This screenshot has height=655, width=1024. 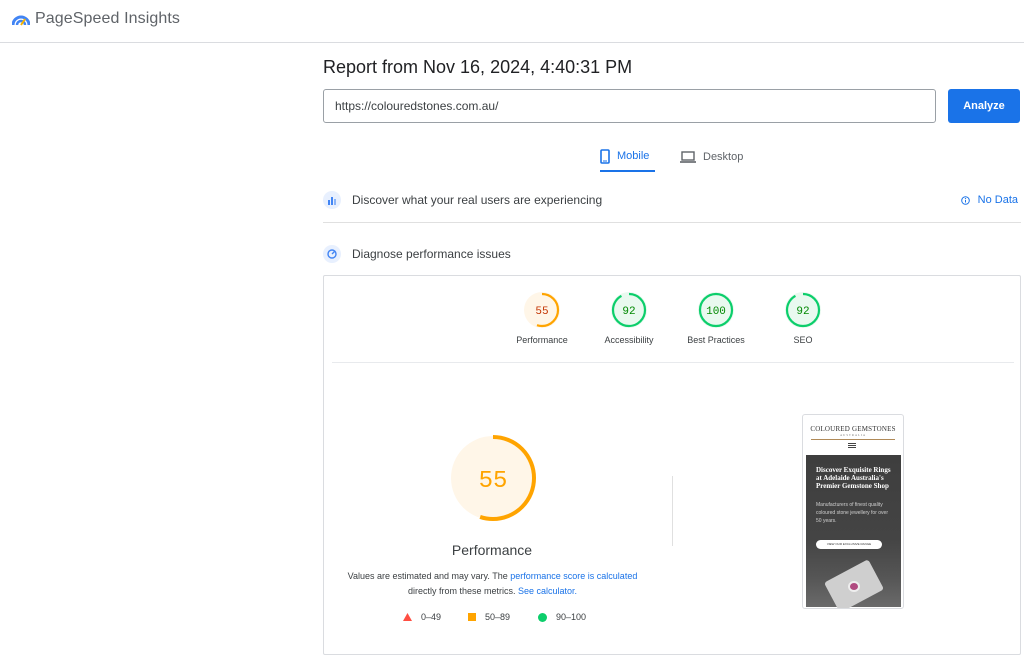 I want to click on vertical-separator, so click(x=672, y=511).